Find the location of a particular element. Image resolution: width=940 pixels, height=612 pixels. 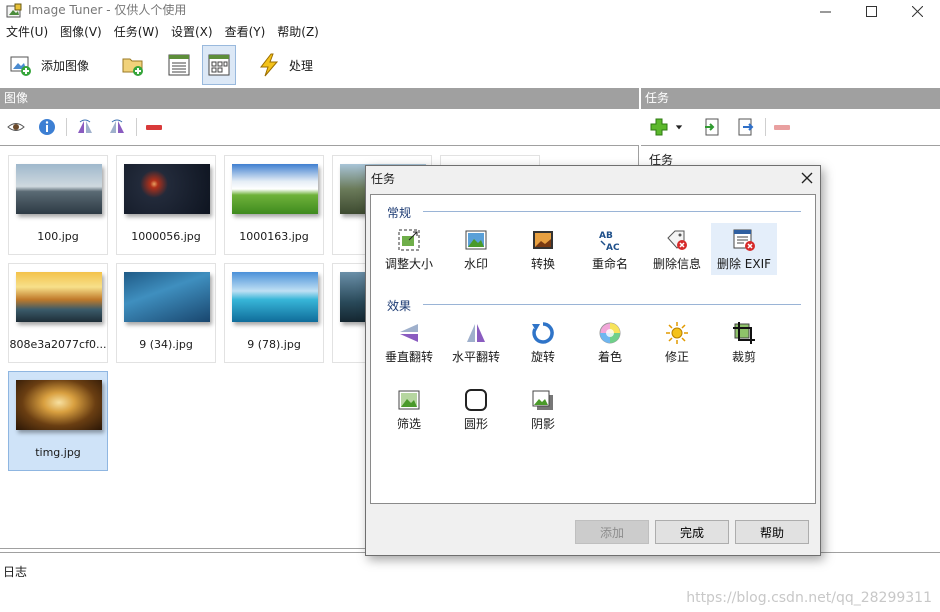

minimize-icon is located at coordinates (825, 11).